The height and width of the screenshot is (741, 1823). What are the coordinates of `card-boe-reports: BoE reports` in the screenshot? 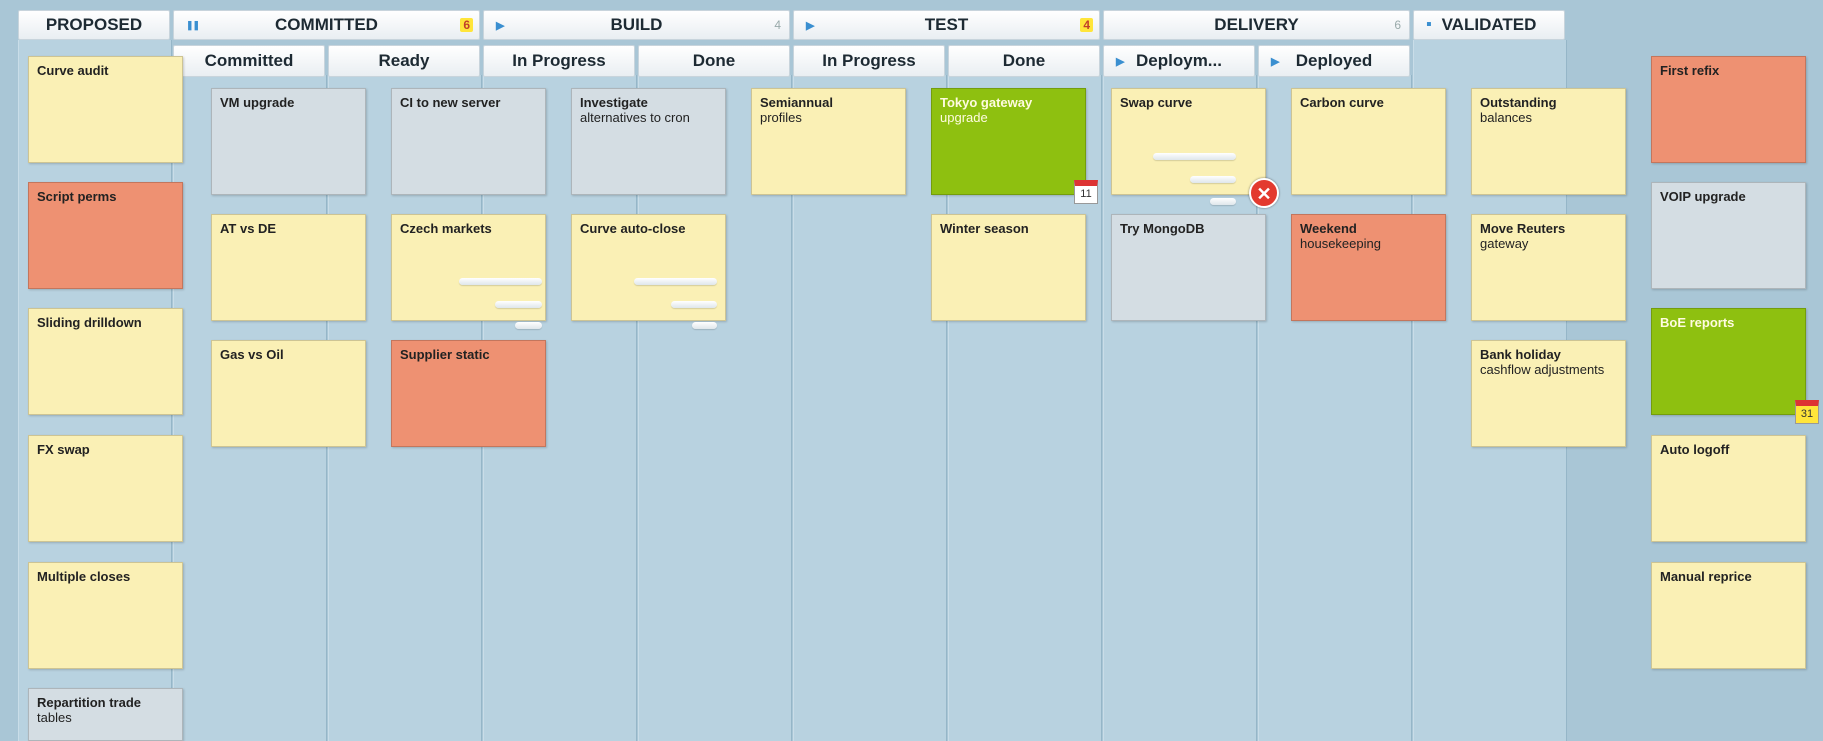 It's located at (1728, 361).